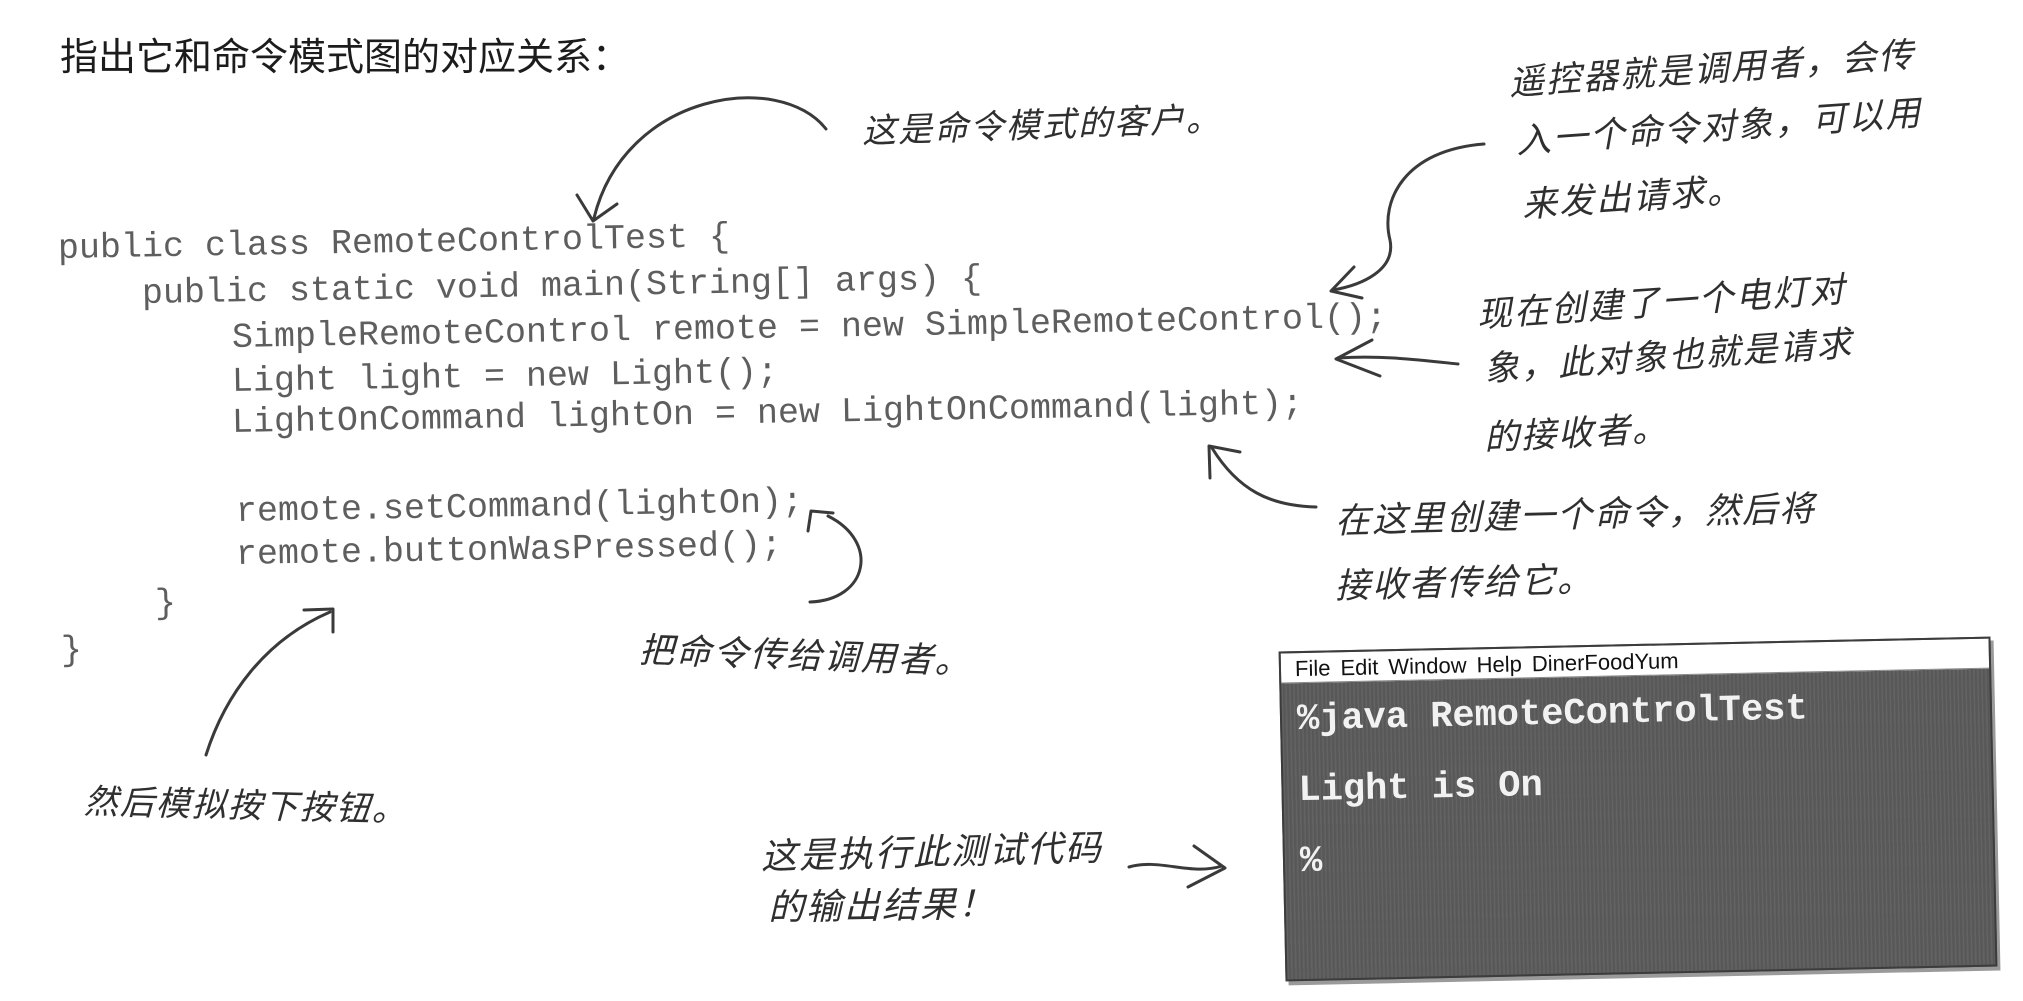  Describe the element at coordinates (1712, 69) in the screenshot. I see `annotation-invoker-line: 遥控器就是调用者，会传` at that location.